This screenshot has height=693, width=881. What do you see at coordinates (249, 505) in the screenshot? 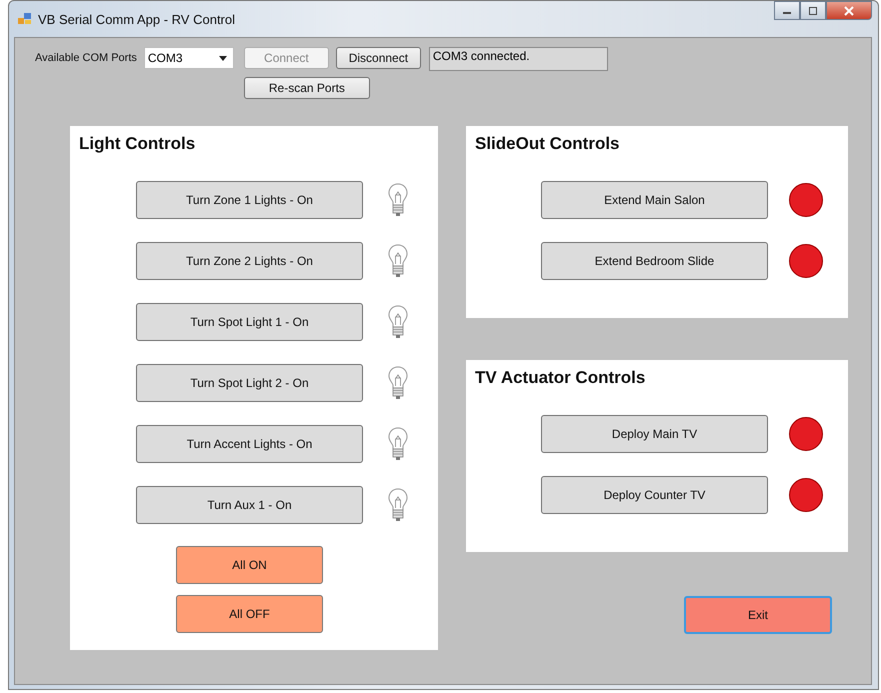
I see `light-toggle-button: Turn Aux 1 - On` at bounding box center [249, 505].